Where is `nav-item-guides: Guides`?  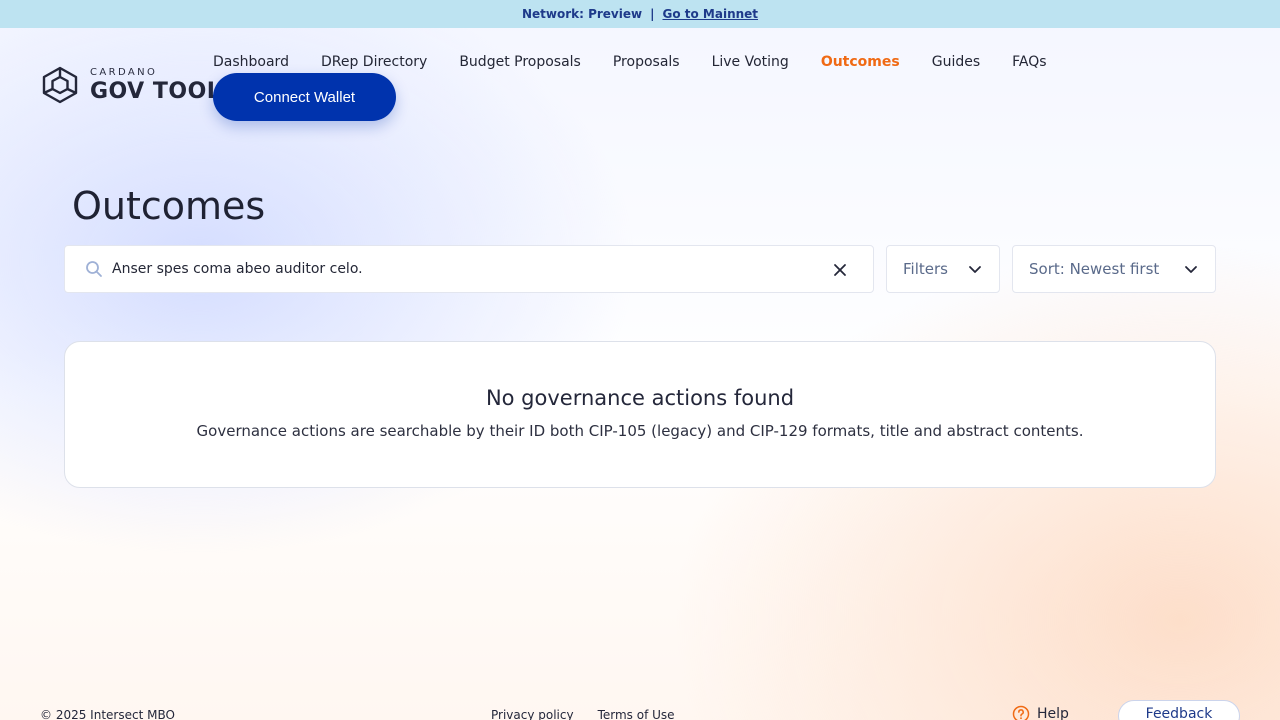 nav-item-guides: Guides is located at coordinates (956, 62).